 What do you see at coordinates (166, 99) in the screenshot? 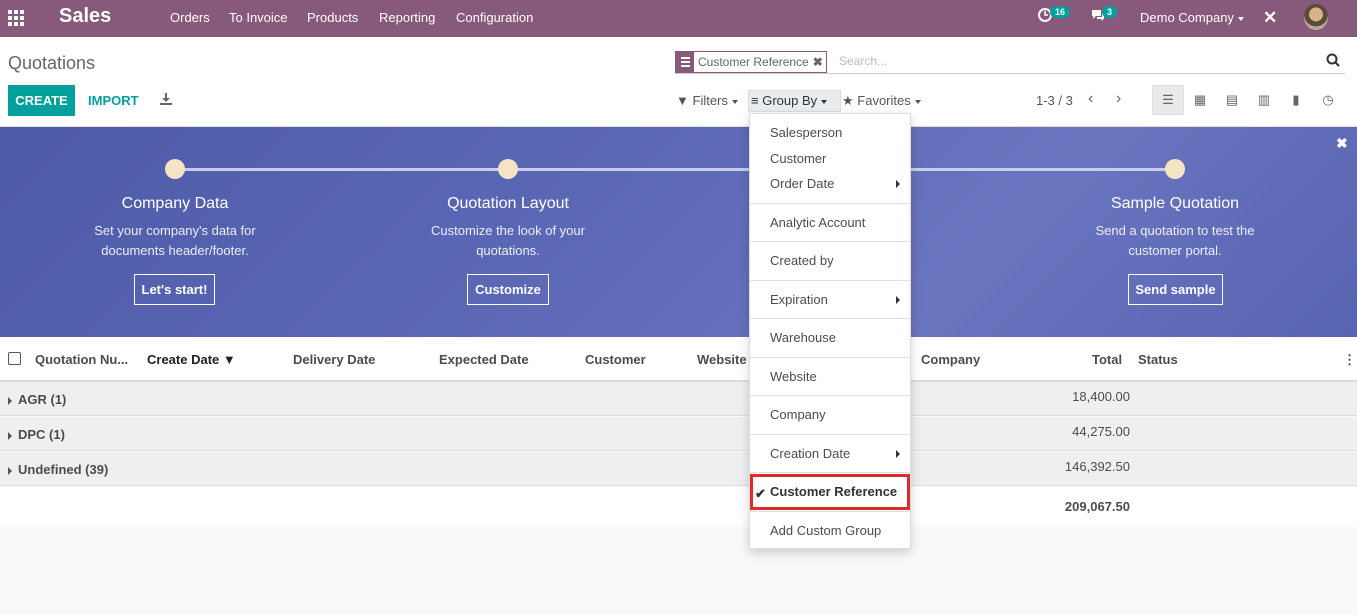
I see `download-icon` at bounding box center [166, 99].